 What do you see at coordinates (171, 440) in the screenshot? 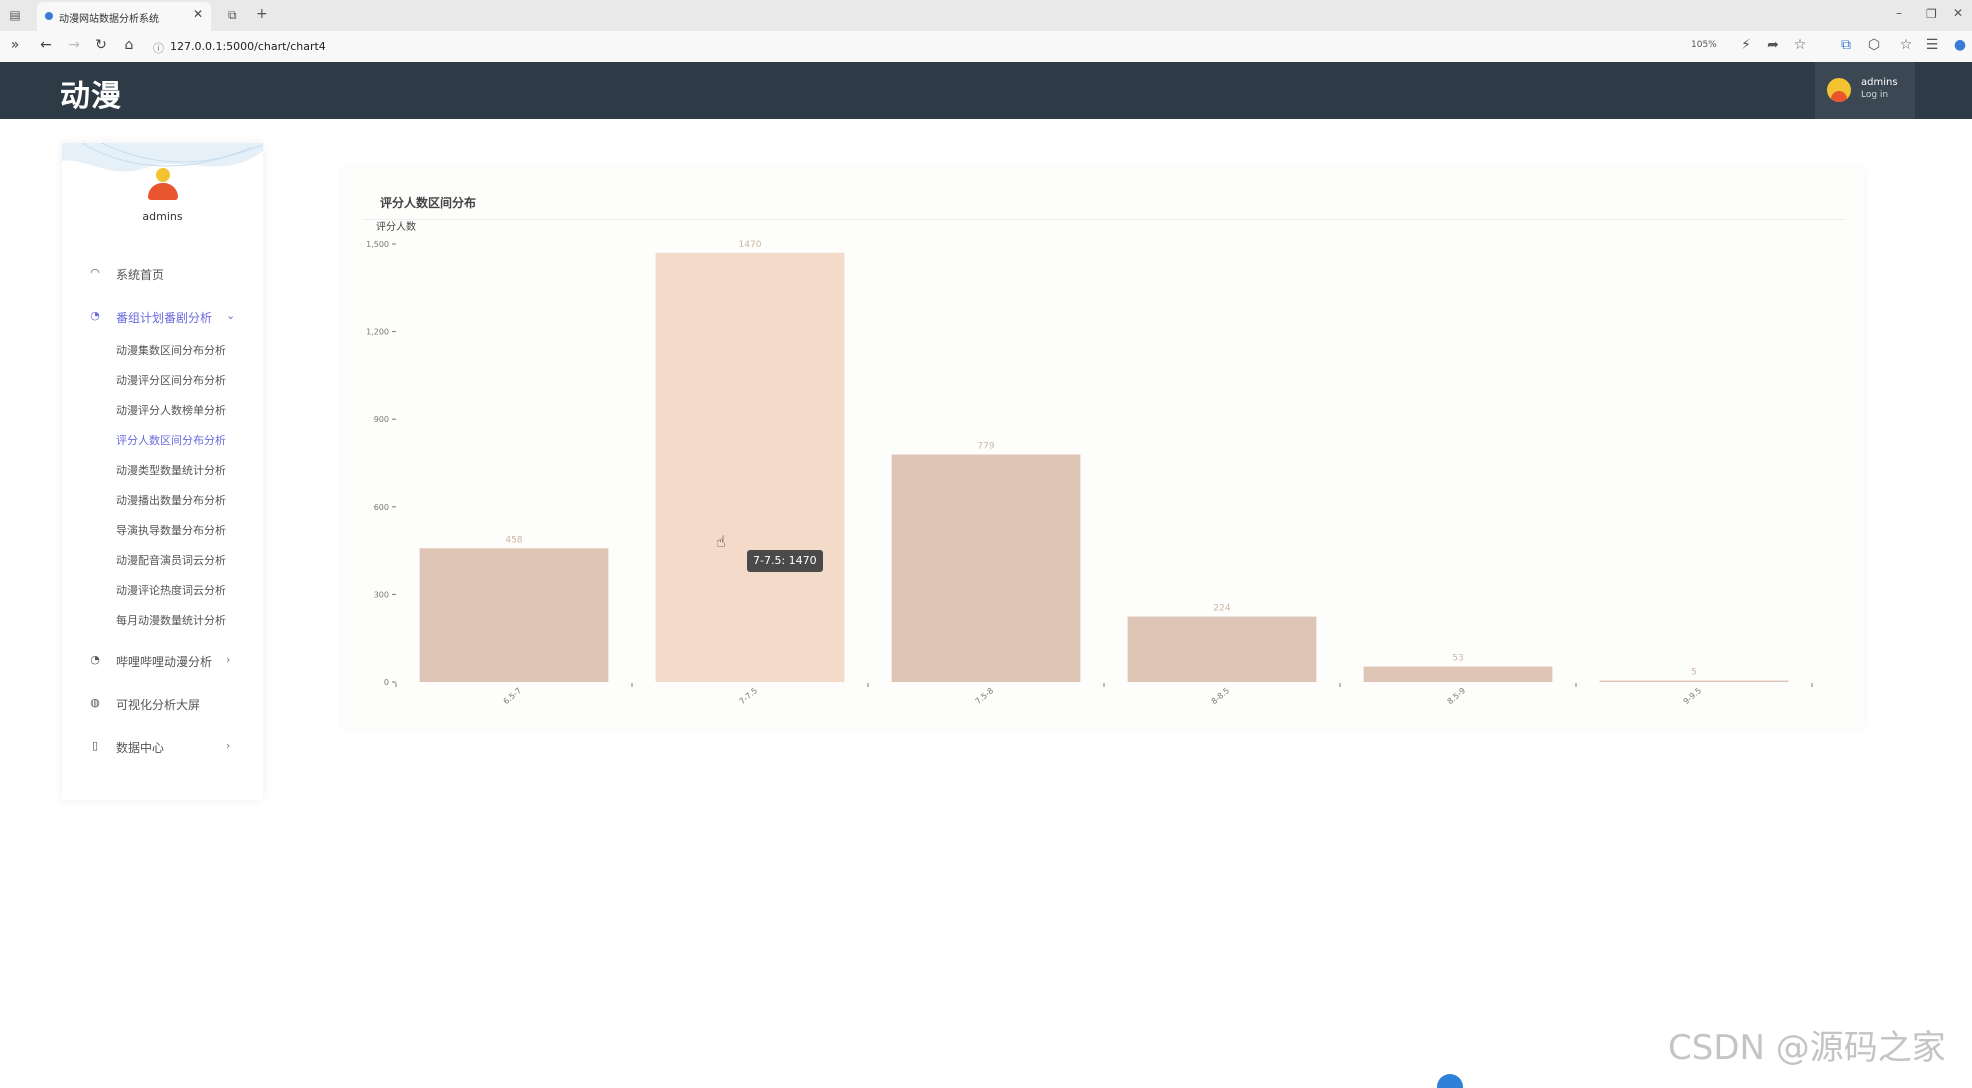
I see `submenu-item-active: 评分人数区间分布分析` at bounding box center [171, 440].